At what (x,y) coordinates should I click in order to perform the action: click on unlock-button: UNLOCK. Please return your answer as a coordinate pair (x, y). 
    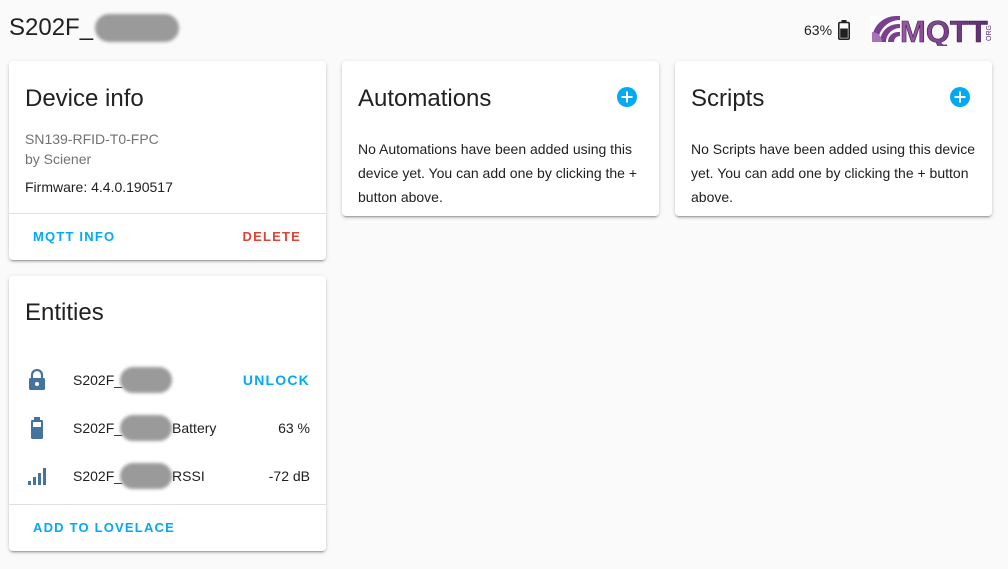
    Looking at the image, I should click on (276, 380).